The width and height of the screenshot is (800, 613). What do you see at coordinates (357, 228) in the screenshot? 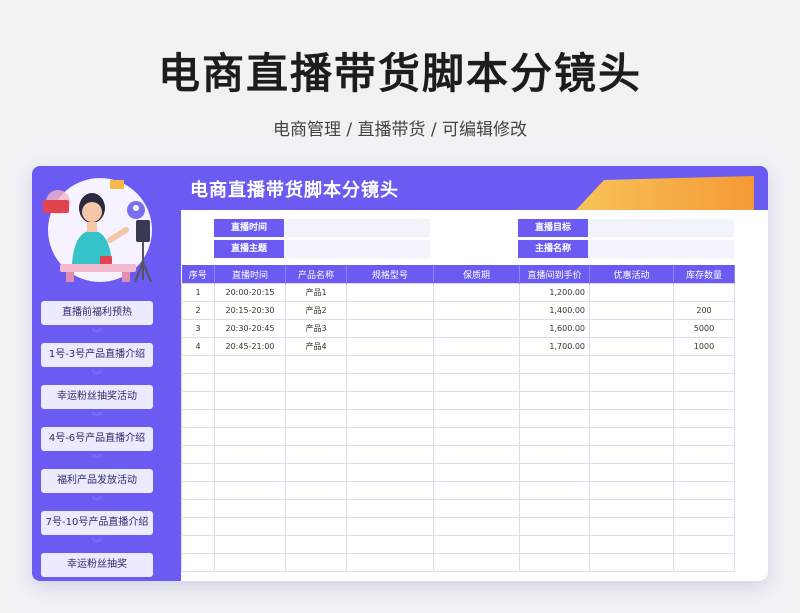
I see `live-time-field` at bounding box center [357, 228].